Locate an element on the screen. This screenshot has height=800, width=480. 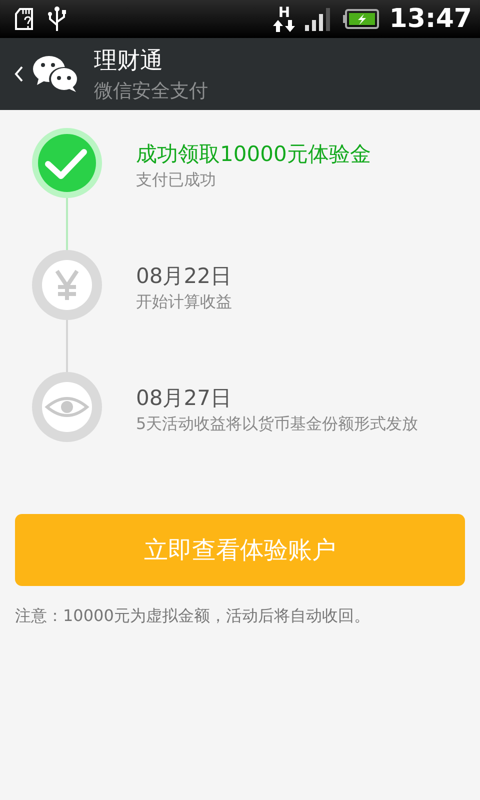
step-subtitle: 5天活动收益将以货币基金份额形式发放 is located at coordinates (277, 424).